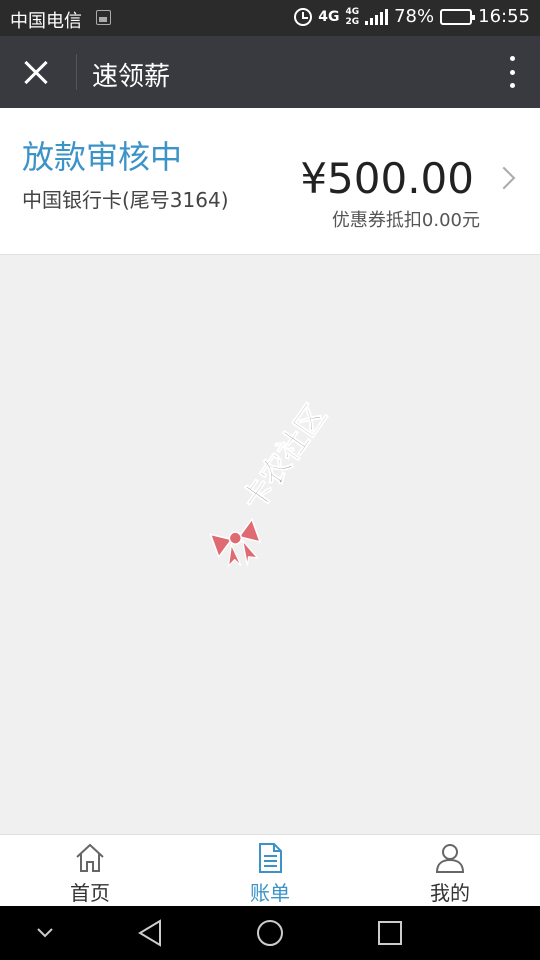  What do you see at coordinates (284, 458) in the screenshot?
I see `watermark-text: 卡农社区` at bounding box center [284, 458].